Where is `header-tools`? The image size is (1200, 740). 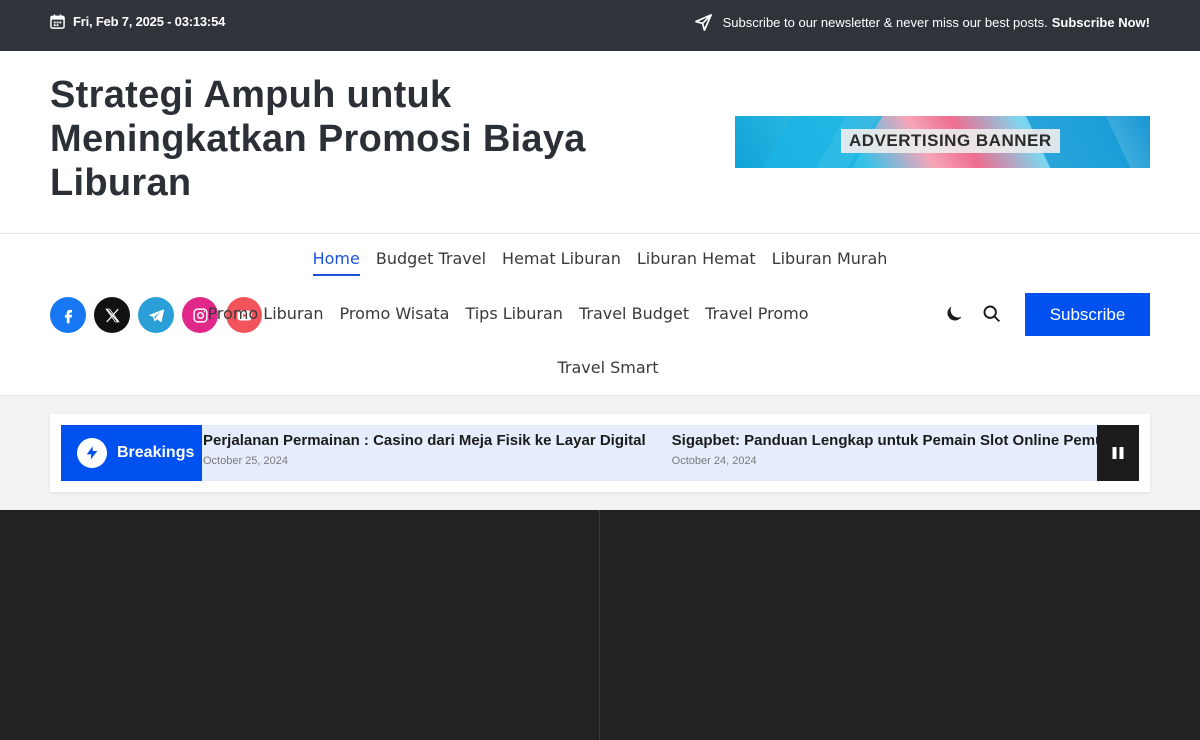 header-tools is located at coordinates (973, 313).